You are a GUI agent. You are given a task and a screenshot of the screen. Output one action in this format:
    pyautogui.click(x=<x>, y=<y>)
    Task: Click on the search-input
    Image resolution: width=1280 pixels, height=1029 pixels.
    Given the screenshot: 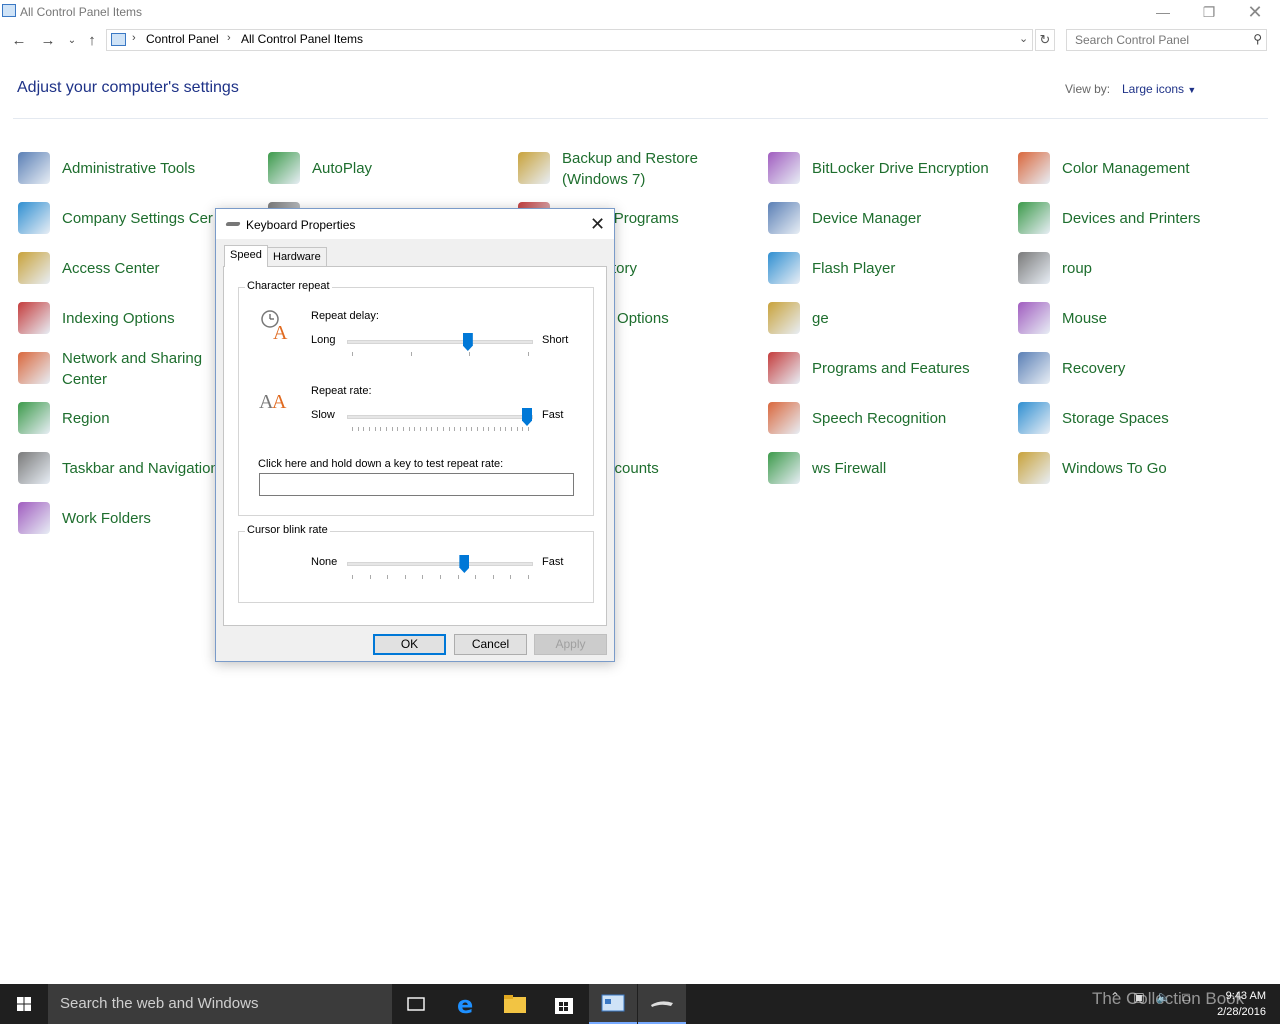 What is the action you would take?
    pyautogui.click(x=1156, y=40)
    